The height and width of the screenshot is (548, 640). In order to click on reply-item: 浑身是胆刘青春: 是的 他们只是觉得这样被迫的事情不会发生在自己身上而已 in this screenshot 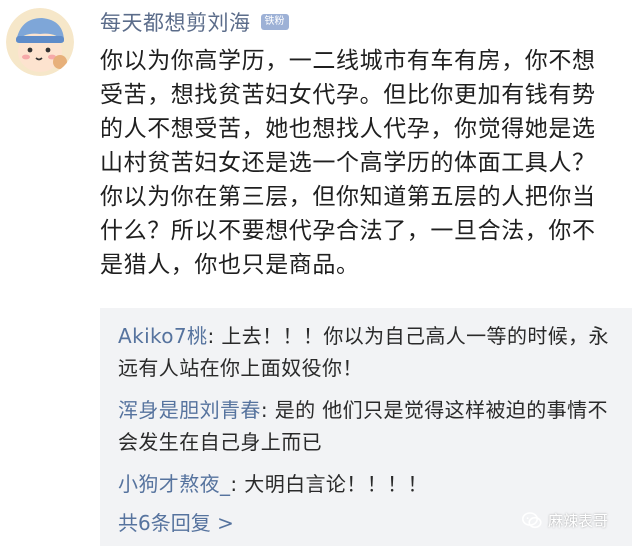, I will do `click(368, 426)`.